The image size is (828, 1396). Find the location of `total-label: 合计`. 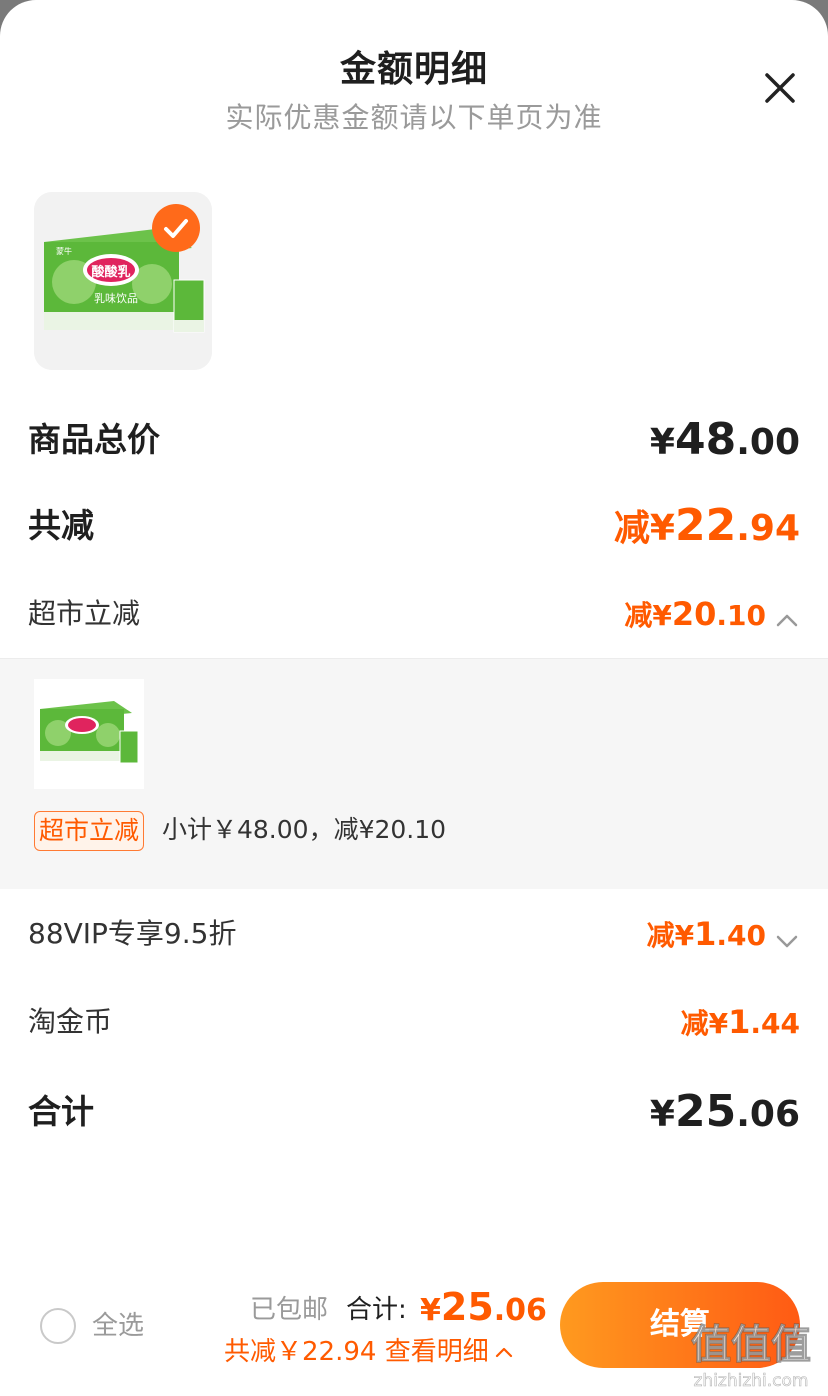

total-label: 合计 is located at coordinates (61, 1111).